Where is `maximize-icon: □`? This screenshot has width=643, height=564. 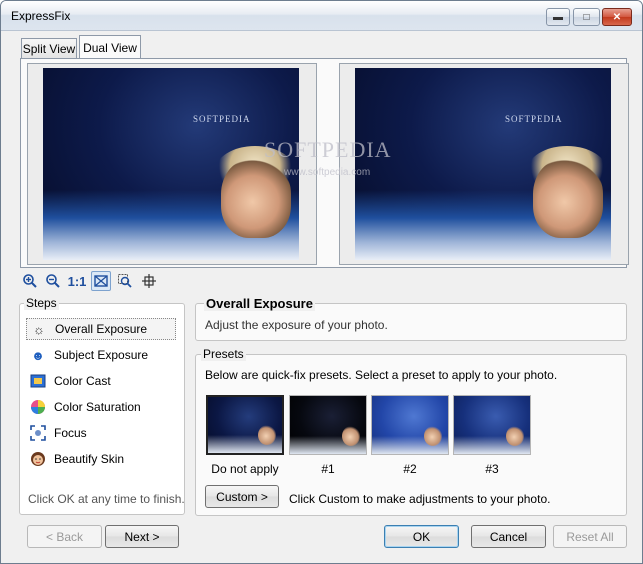 maximize-icon: □ is located at coordinates (586, 17).